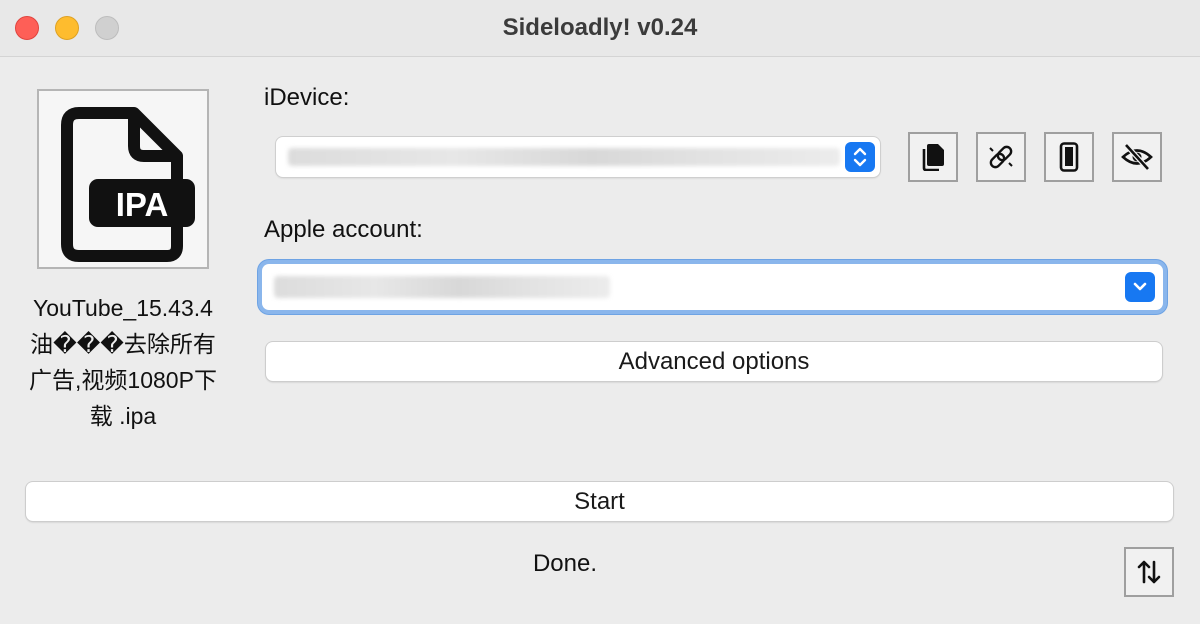 The height and width of the screenshot is (624, 1200). I want to click on copy-icon, so click(933, 157).